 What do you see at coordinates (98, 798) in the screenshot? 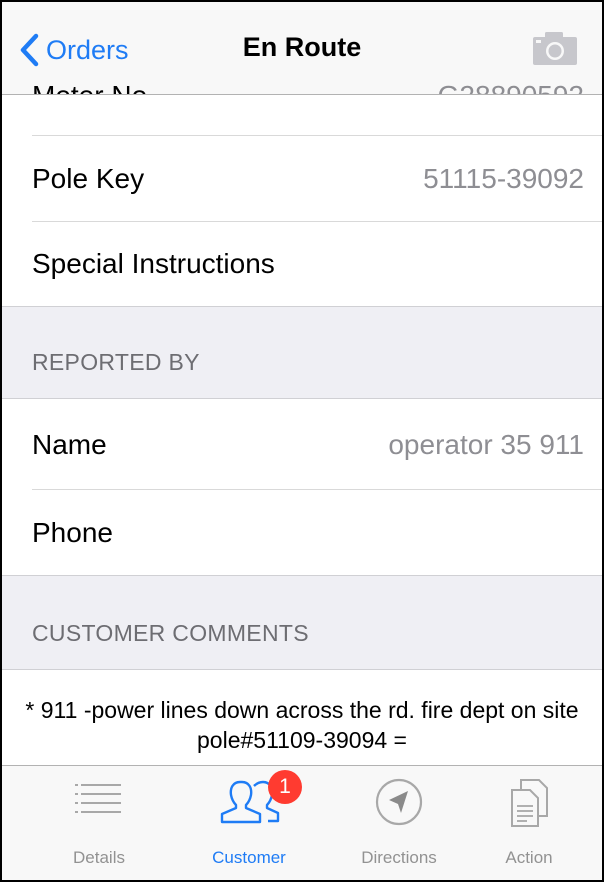
I see `list-icon` at bounding box center [98, 798].